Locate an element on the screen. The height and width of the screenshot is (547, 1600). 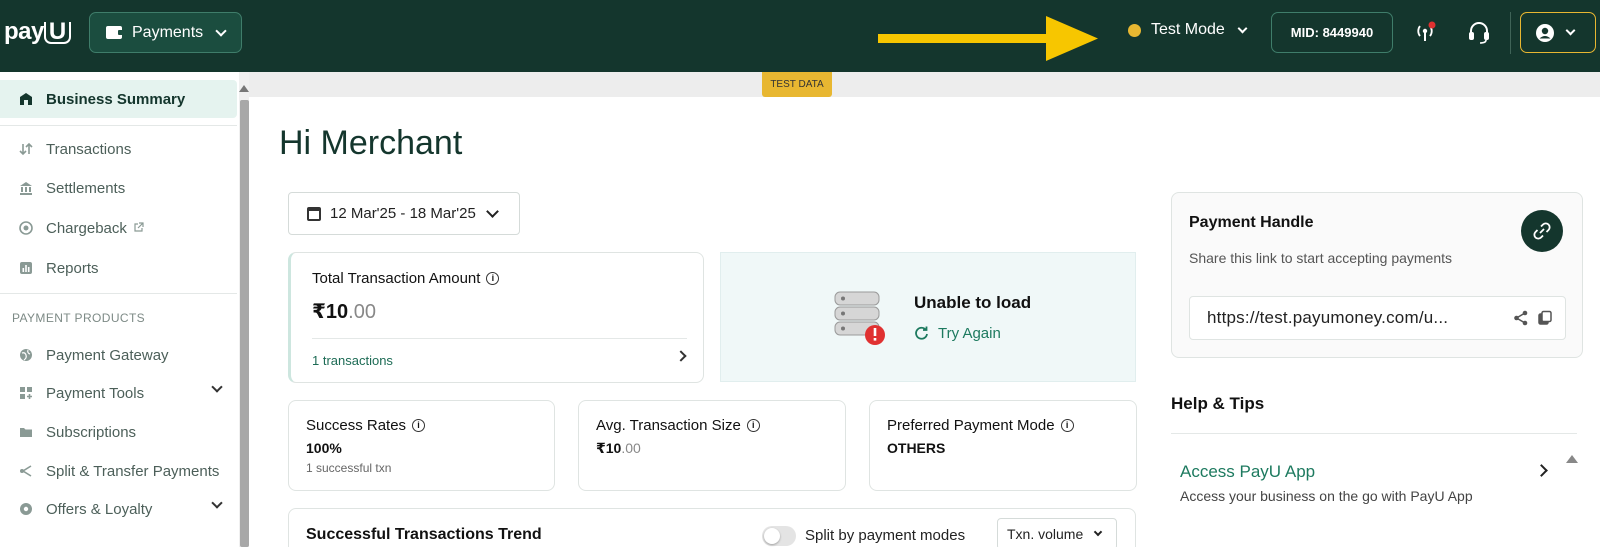
sidebar-section-heading: PAYMENT PRODUCTS is located at coordinates (79, 318).